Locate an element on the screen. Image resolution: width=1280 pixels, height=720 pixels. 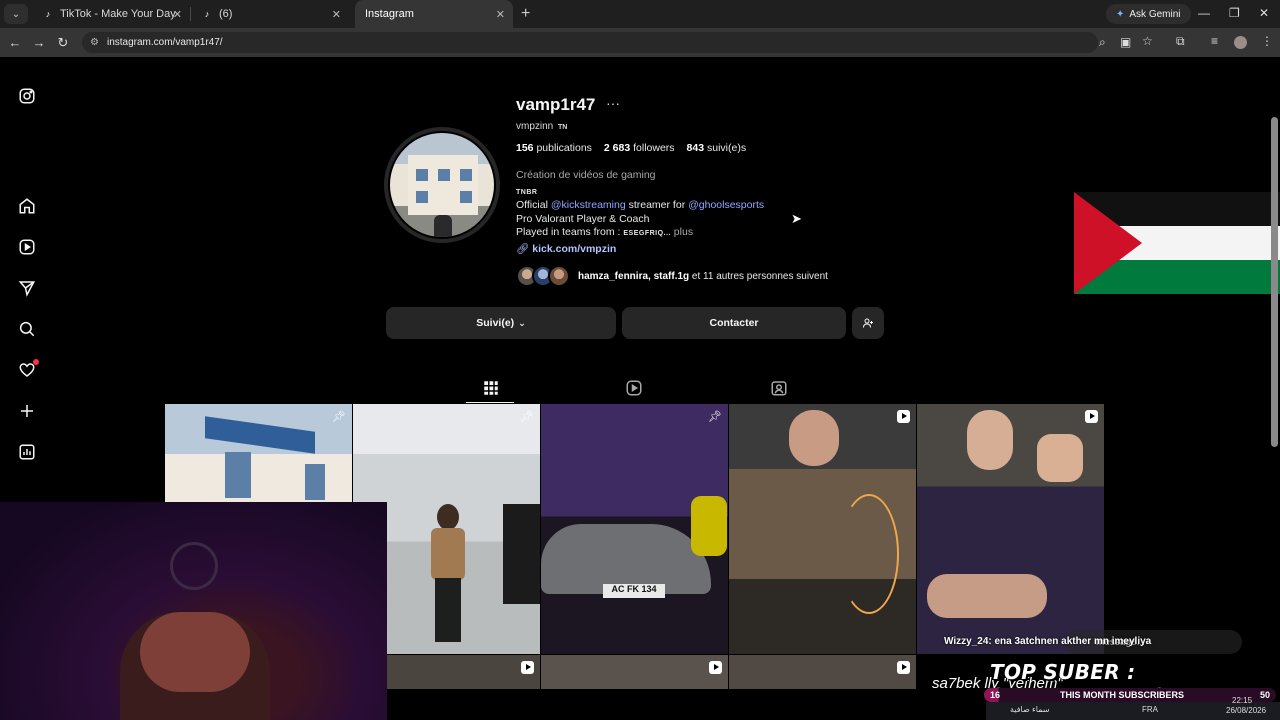
bookmark-star-icon: ☆ is located at coordinates (1147, 41).